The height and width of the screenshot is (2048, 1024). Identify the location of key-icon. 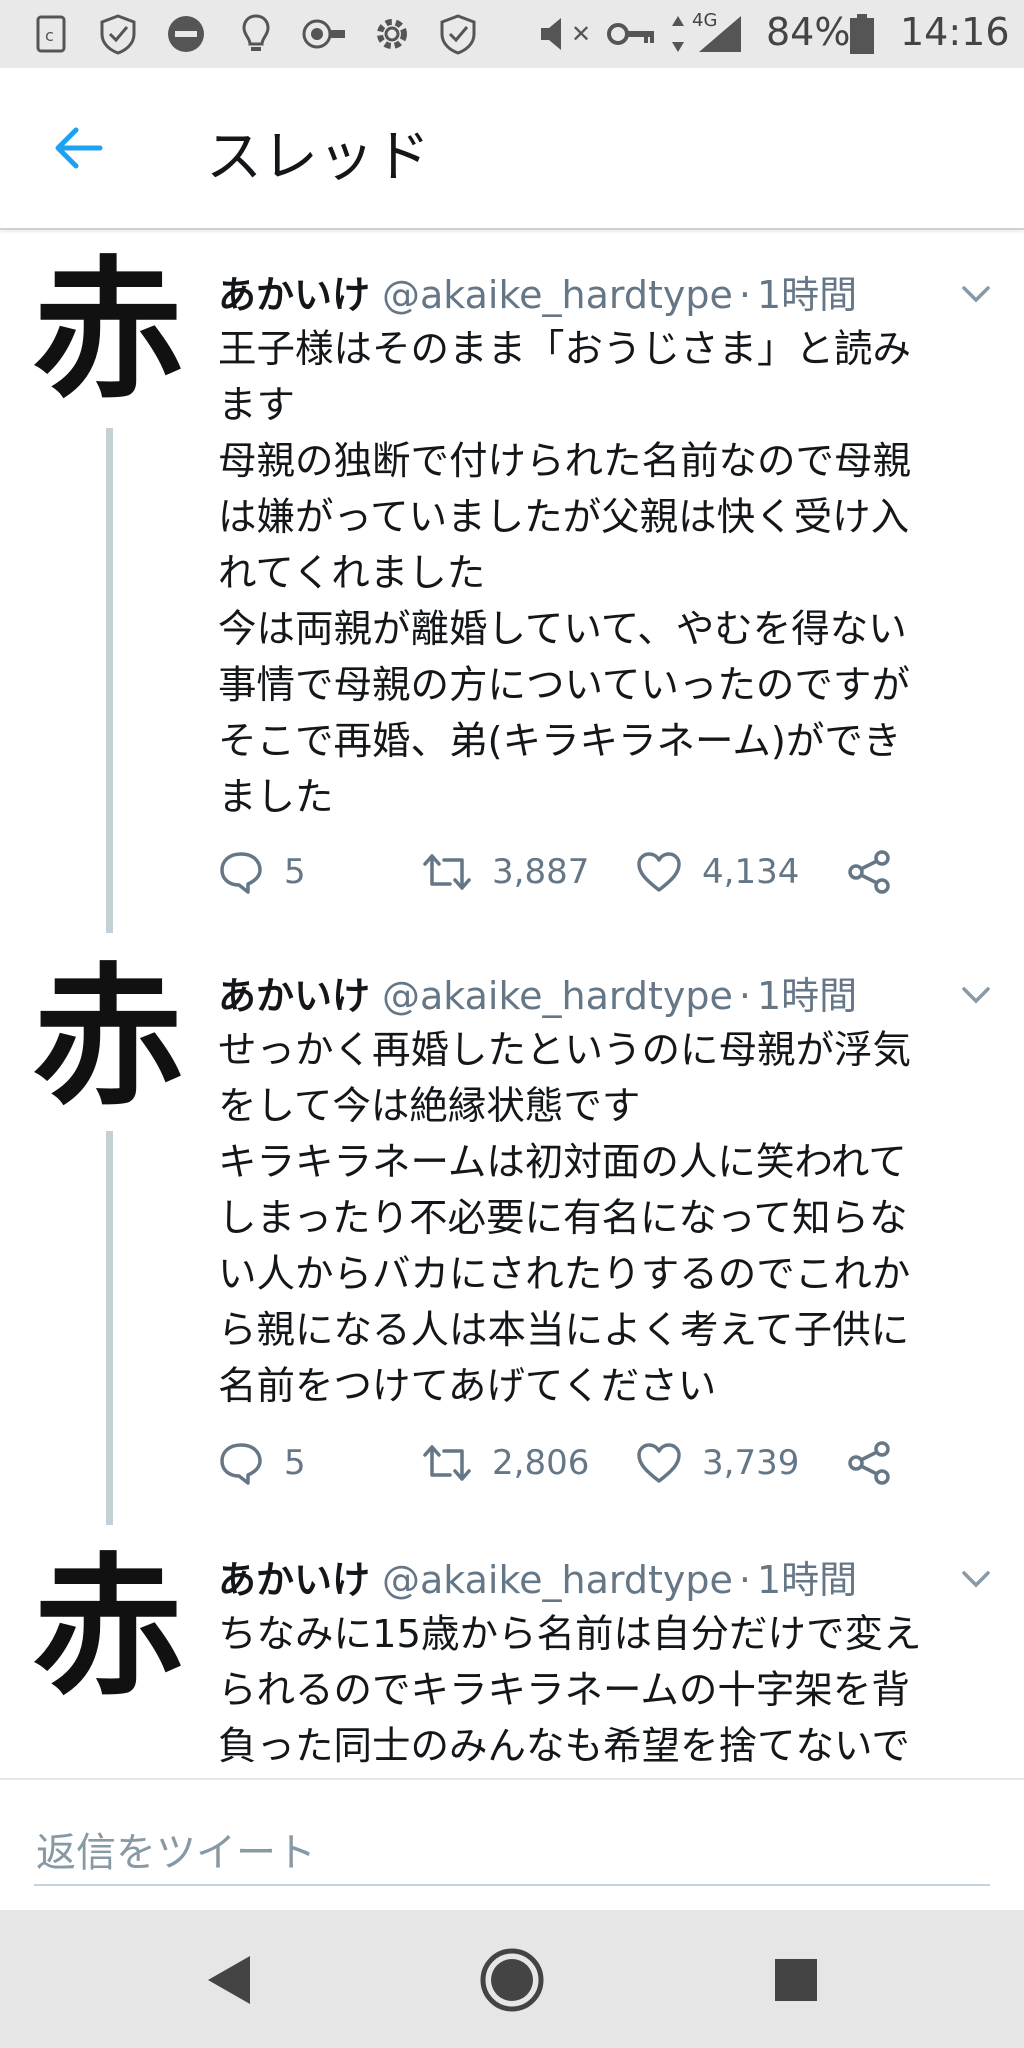
(631, 34).